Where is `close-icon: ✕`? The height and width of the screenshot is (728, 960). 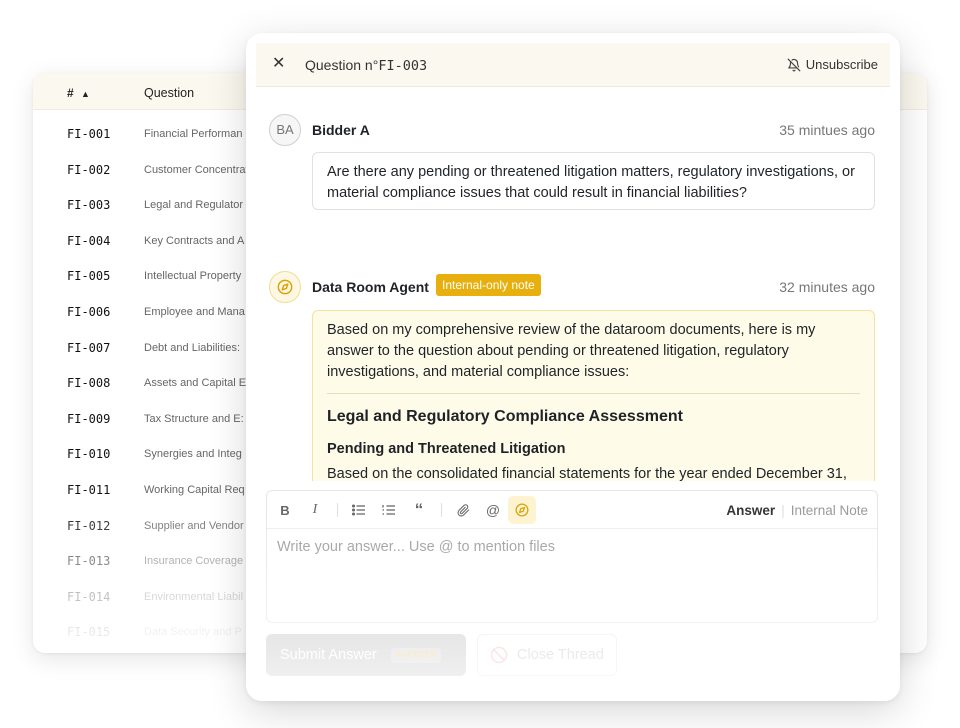
close-icon: ✕ is located at coordinates (278, 64).